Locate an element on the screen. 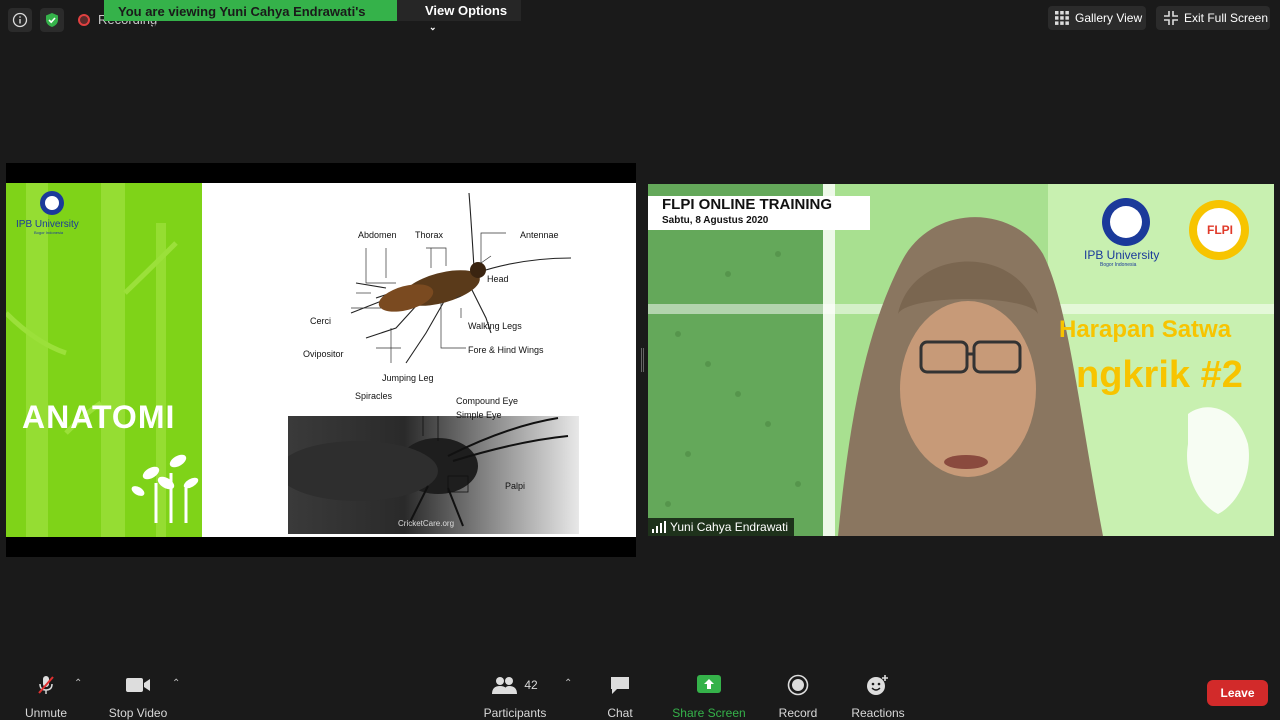  reactions-label: Reactions is located at coordinates (878, 713).